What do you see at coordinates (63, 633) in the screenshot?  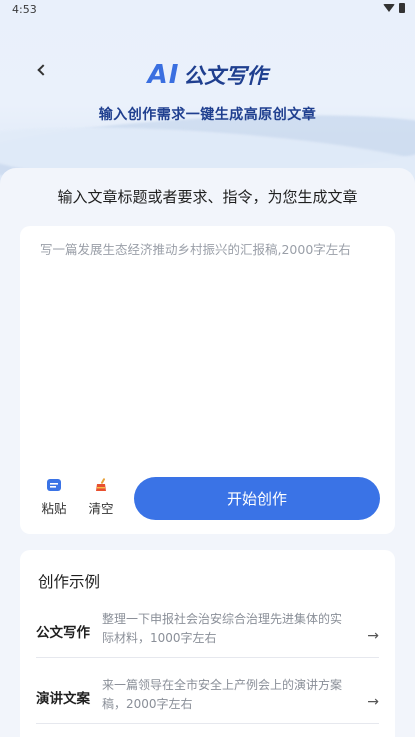 I see `example-label: 公文写作` at bounding box center [63, 633].